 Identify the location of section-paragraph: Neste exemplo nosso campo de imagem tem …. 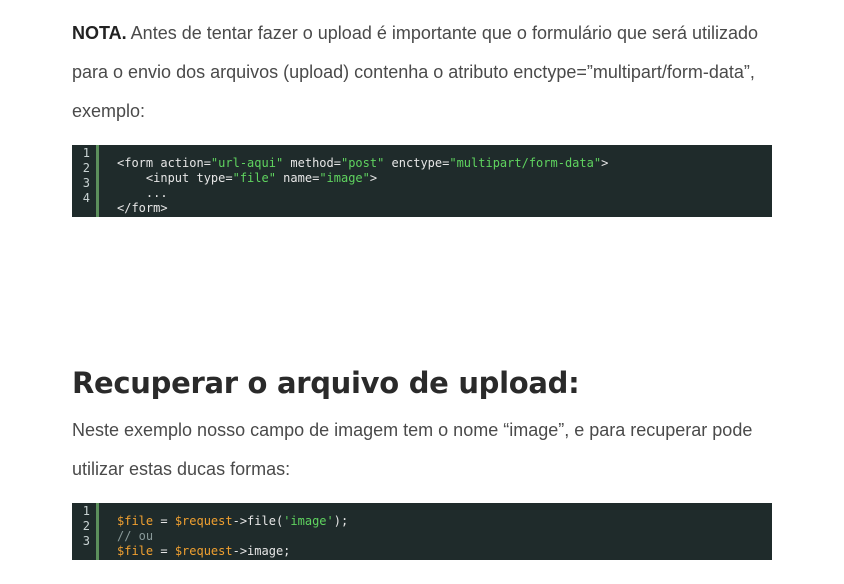
(412, 449).